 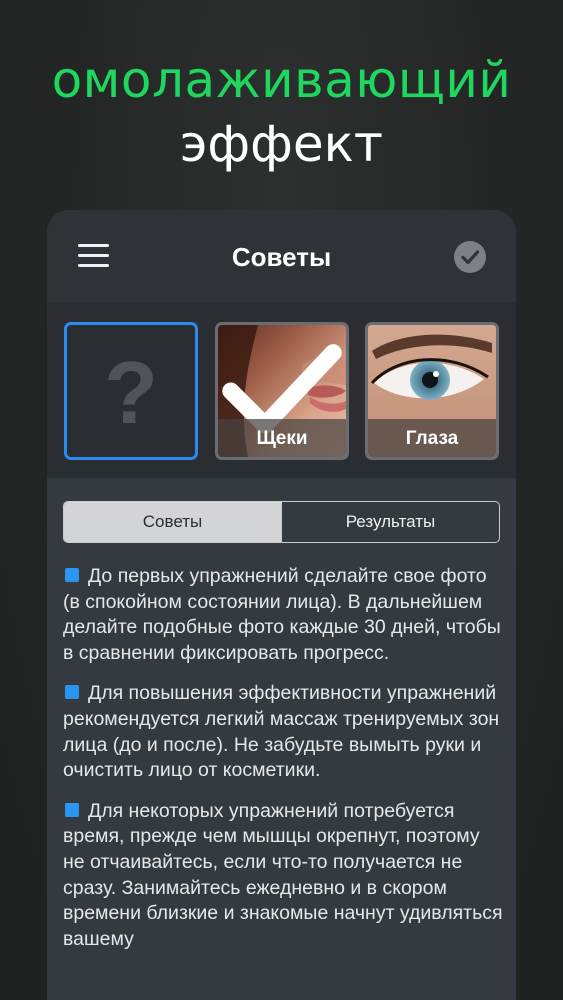 I want to click on promo-line-1: омолаживающий, so click(x=281, y=80).